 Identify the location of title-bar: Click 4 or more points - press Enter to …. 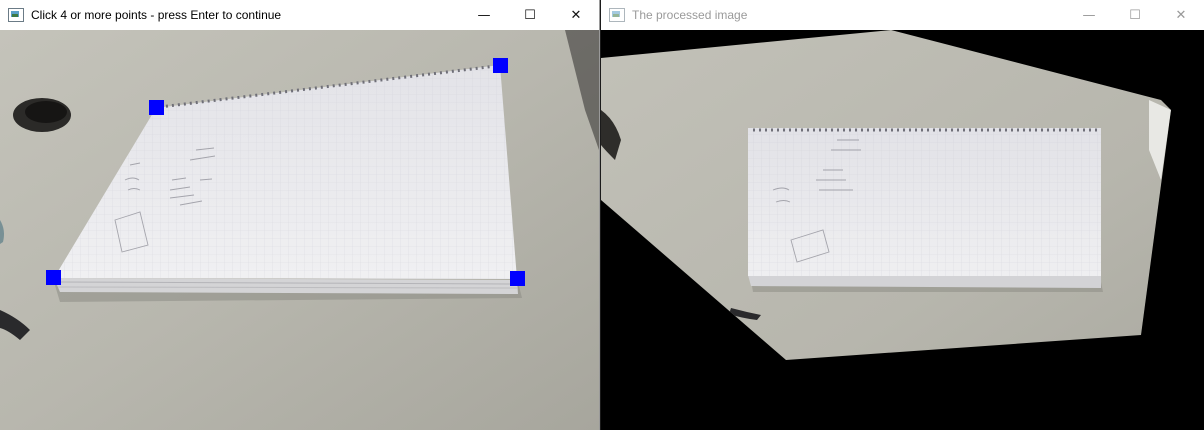
(299, 15).